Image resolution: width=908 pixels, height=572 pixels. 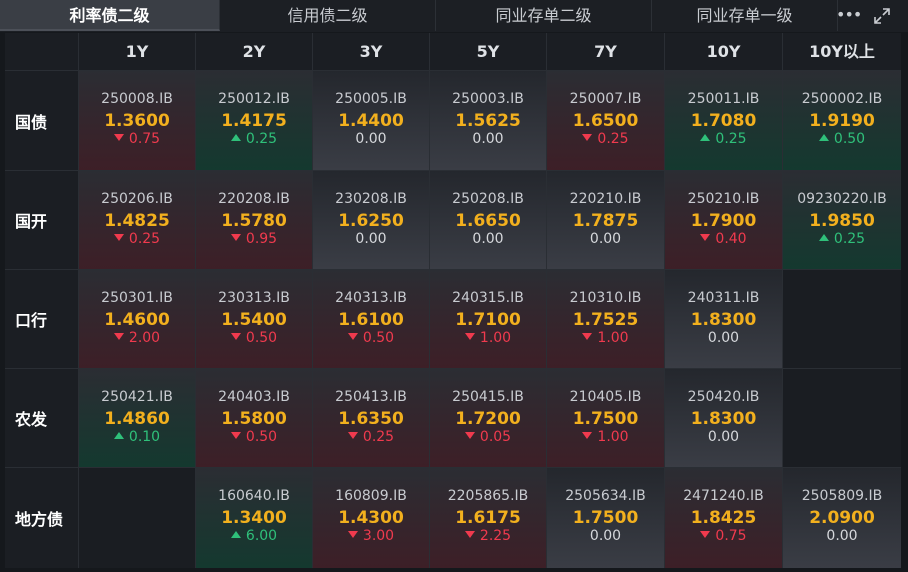 I want to click on column-header-7y: 7Y, so click(x=605, y=51).